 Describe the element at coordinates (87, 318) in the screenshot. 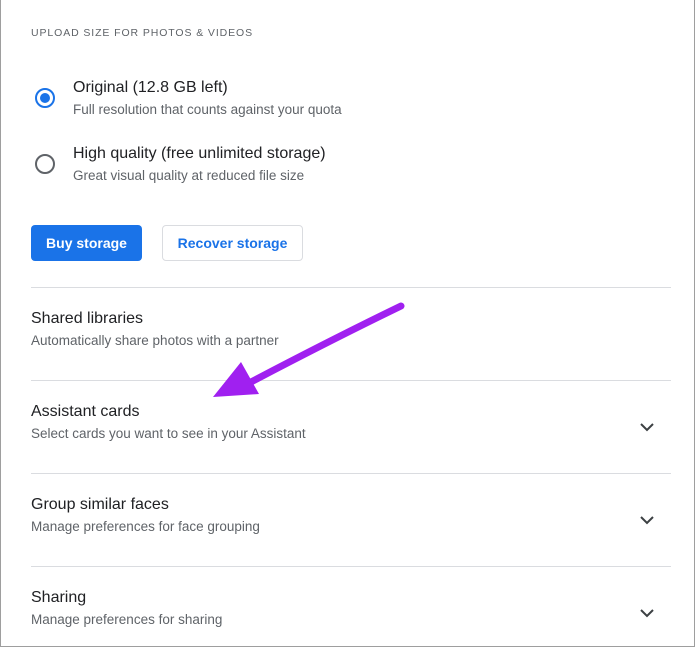

I see `setting-shared-libraries-title: Shared libraries` at that location.